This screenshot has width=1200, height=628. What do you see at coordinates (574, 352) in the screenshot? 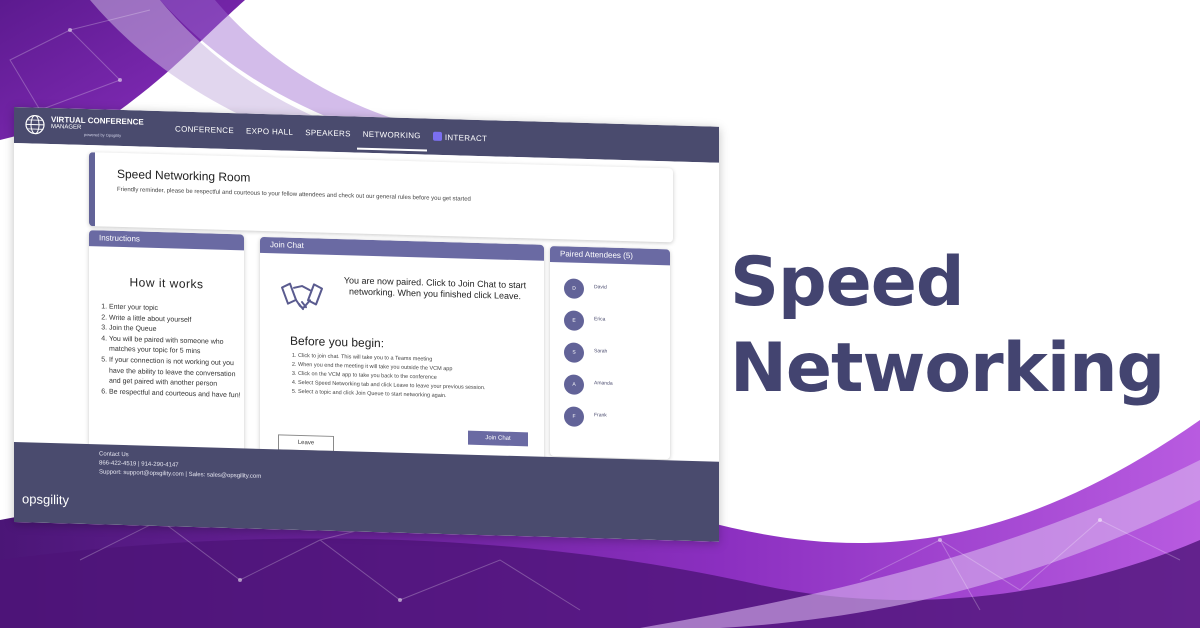
I see `avatar: S` at bounding box center [574, 352].